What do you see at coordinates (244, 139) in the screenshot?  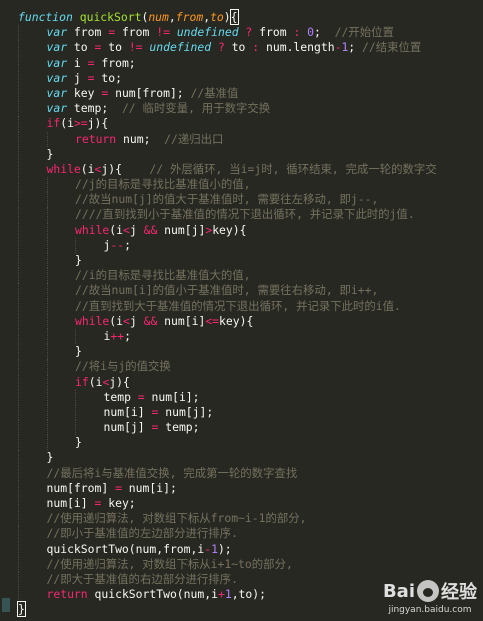 I see `code-line: return num; //递归出口` at bounding box center [244, 139].